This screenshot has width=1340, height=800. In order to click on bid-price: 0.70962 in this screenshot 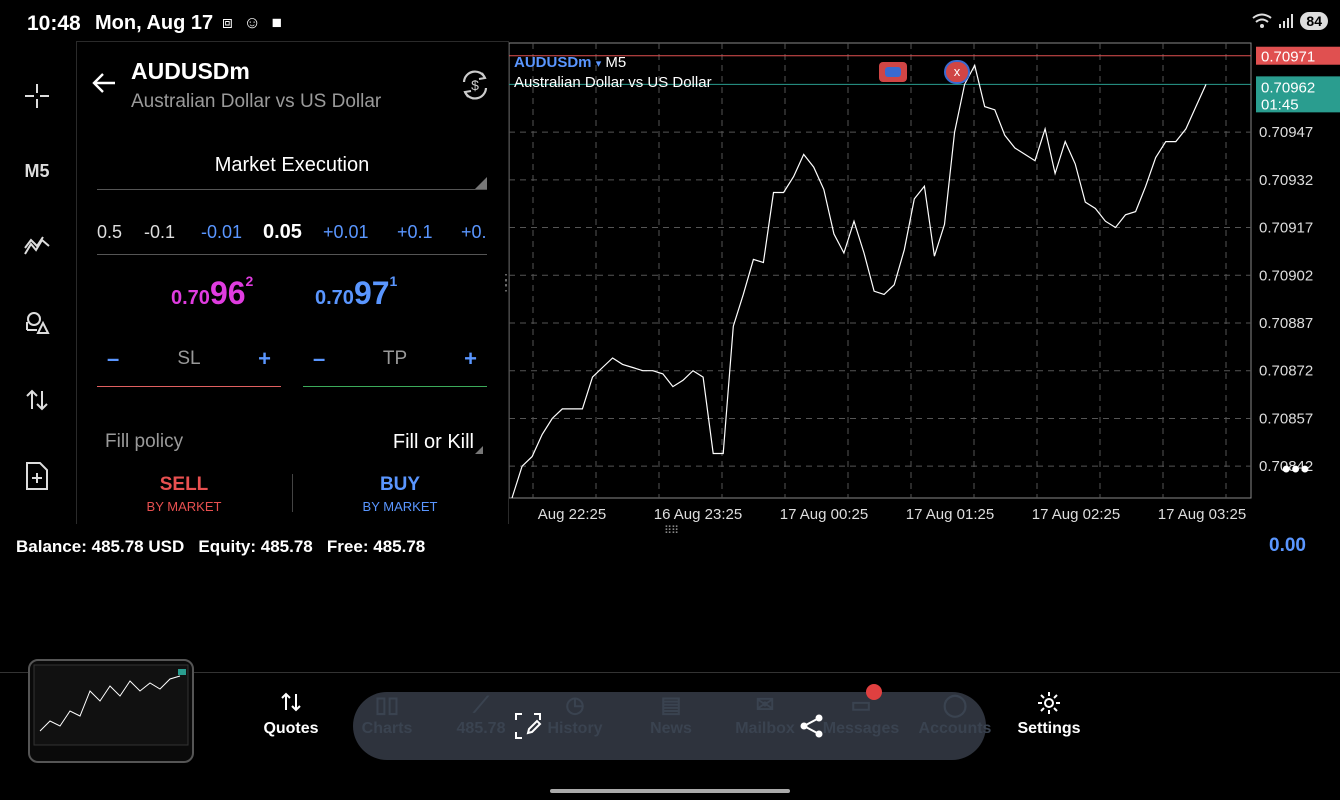, I will do `click(212, 292)`.